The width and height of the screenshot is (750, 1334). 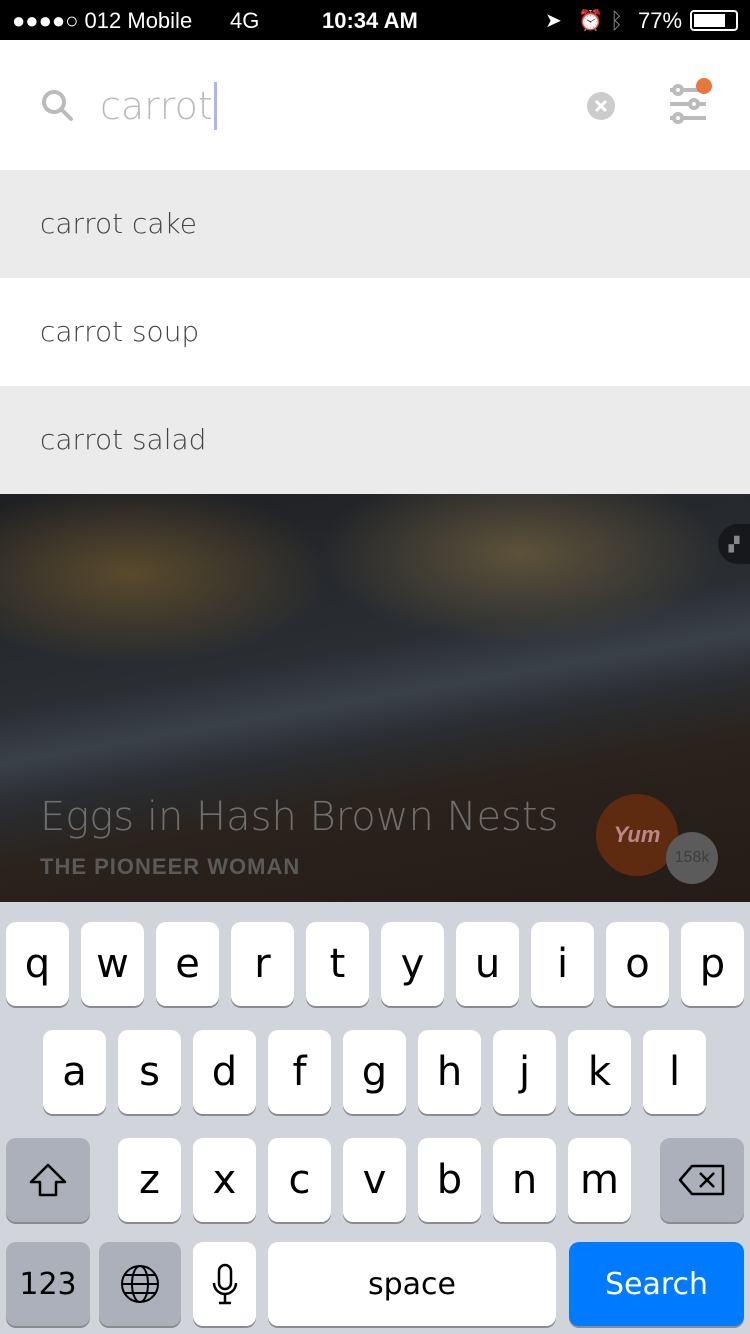 What do you see at coordinates (524, 1072) in the screenshot?
I see `key-j: j` at bounding box center [524, 1072].